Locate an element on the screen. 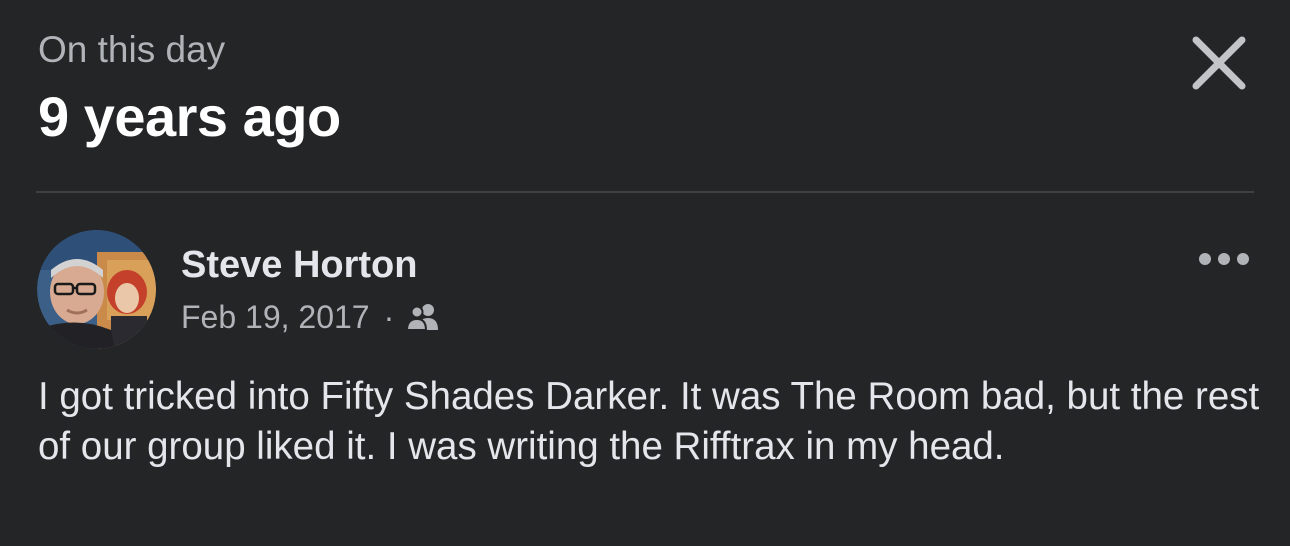 The image size is (1290, 546). header-subtitle: On this day is located at coordinates (132, 49).